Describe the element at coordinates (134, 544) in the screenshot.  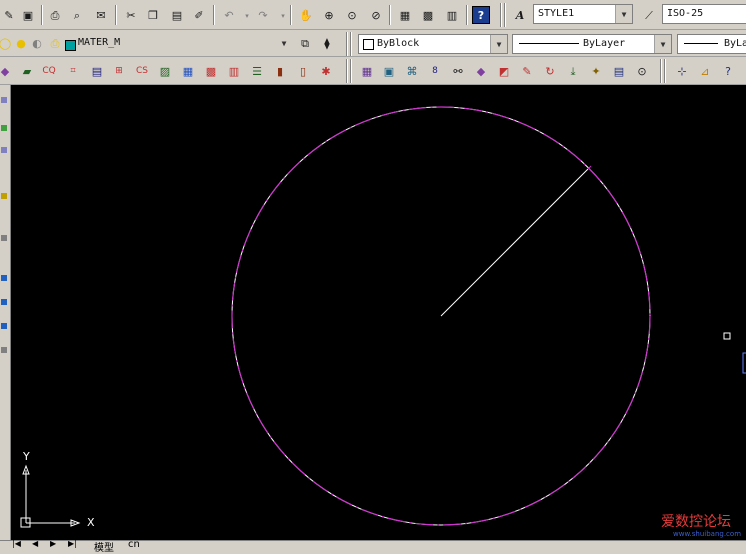
I see `tab-layout: cn` at that location.